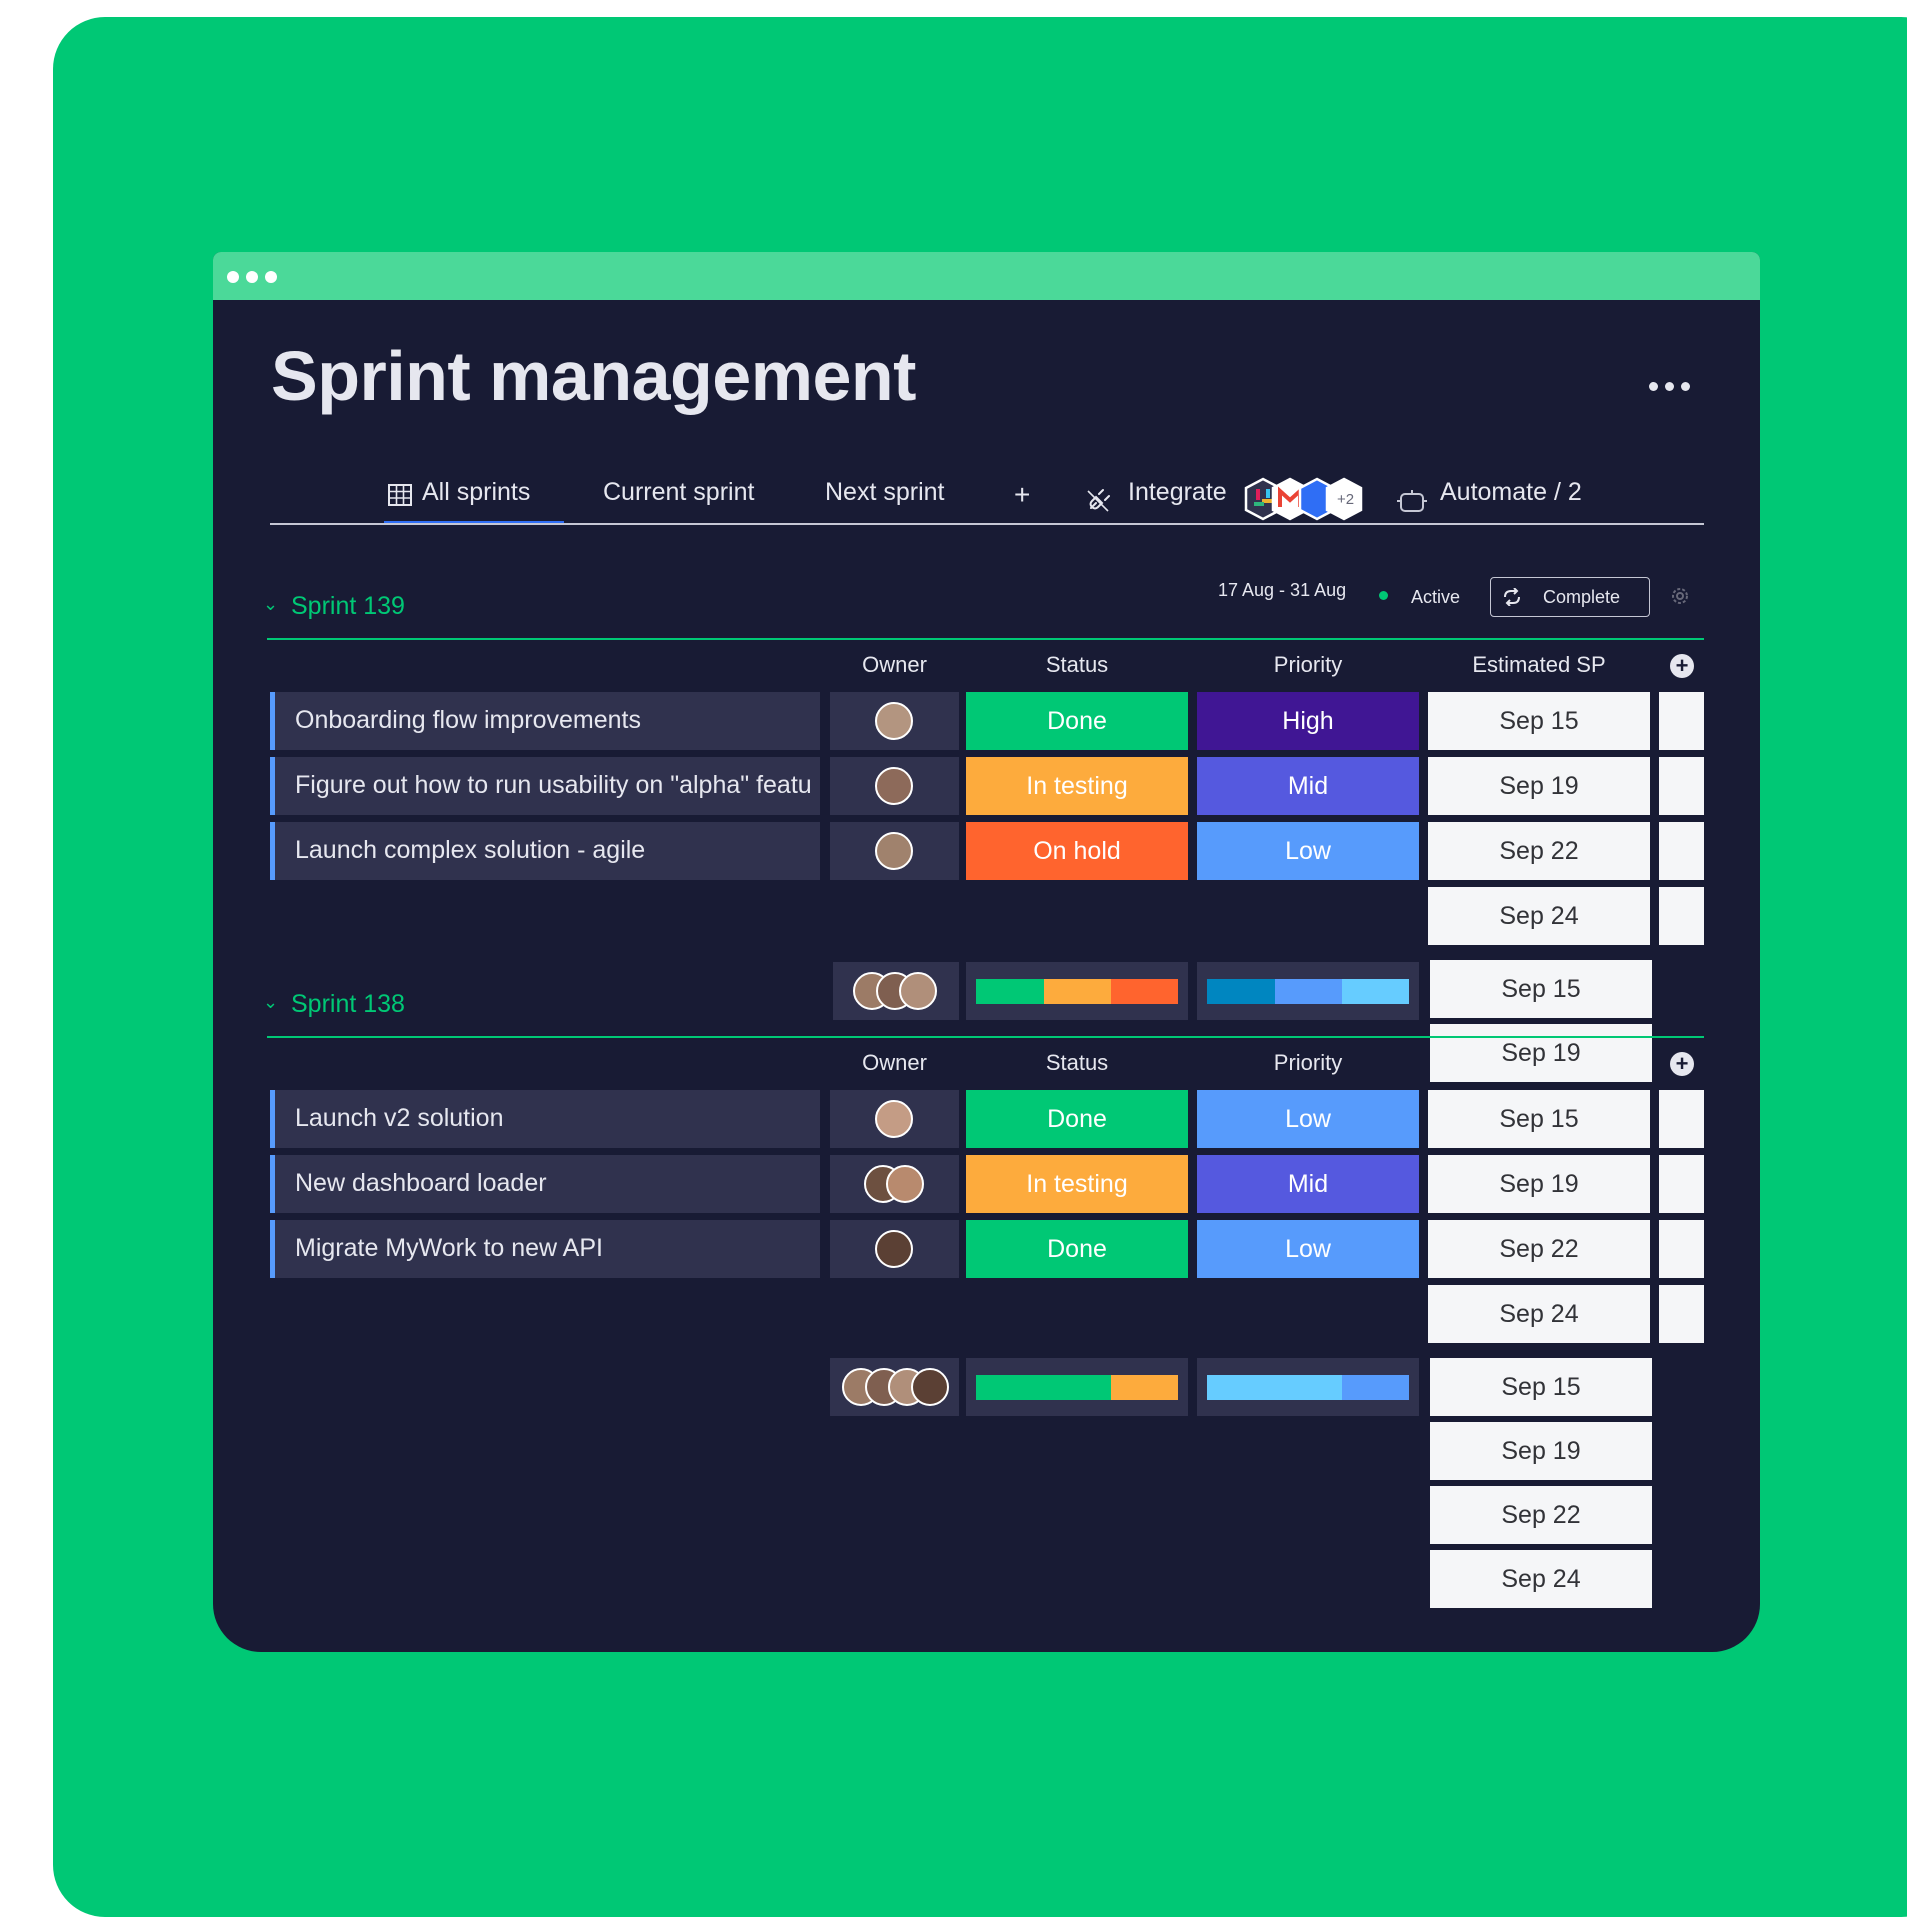 The height and width of the screenshot is (1917, 1907). I want to click on date-summary-cell: Sep 22, so click(1541, 1515).